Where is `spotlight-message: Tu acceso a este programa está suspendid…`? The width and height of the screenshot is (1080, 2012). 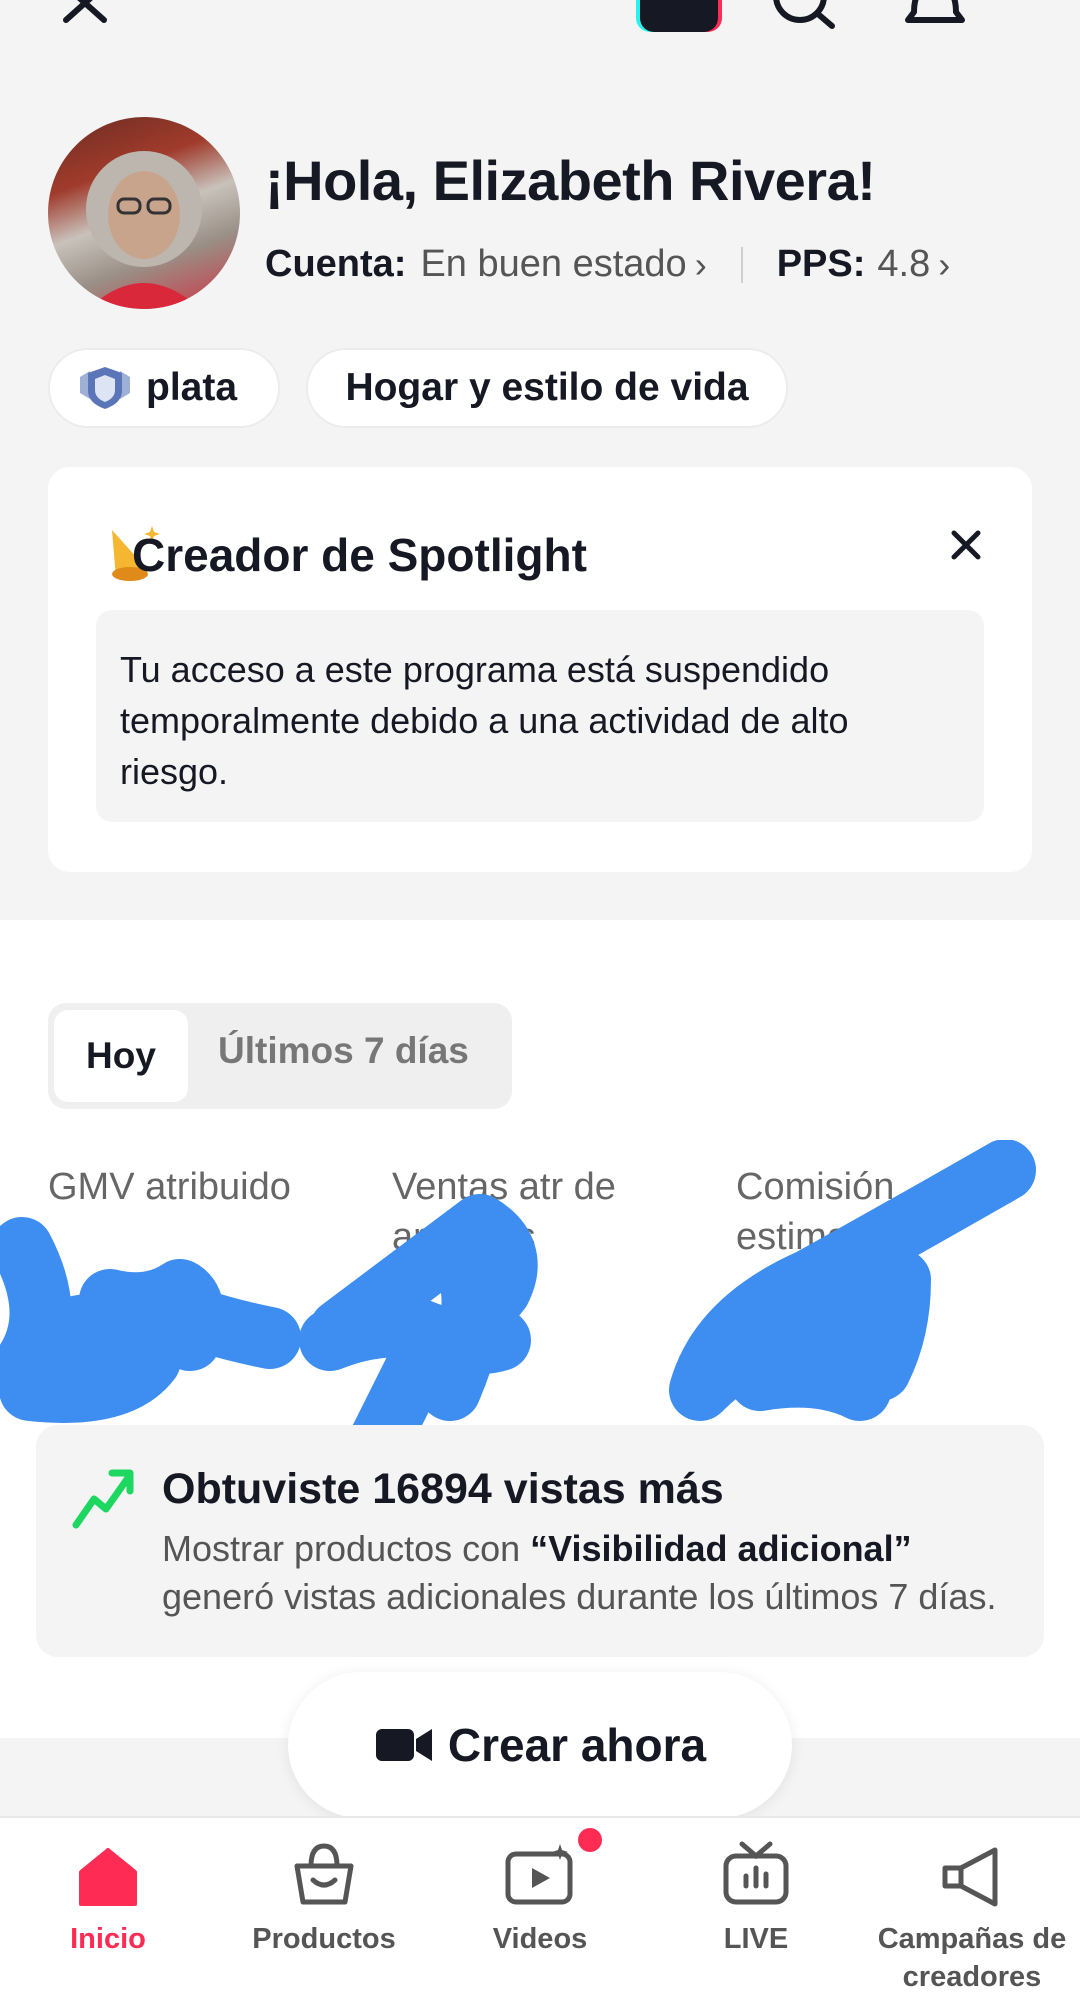
spotlight-message: Tu acceso a este programa está suspendid… is located at coordinates (484, 720).